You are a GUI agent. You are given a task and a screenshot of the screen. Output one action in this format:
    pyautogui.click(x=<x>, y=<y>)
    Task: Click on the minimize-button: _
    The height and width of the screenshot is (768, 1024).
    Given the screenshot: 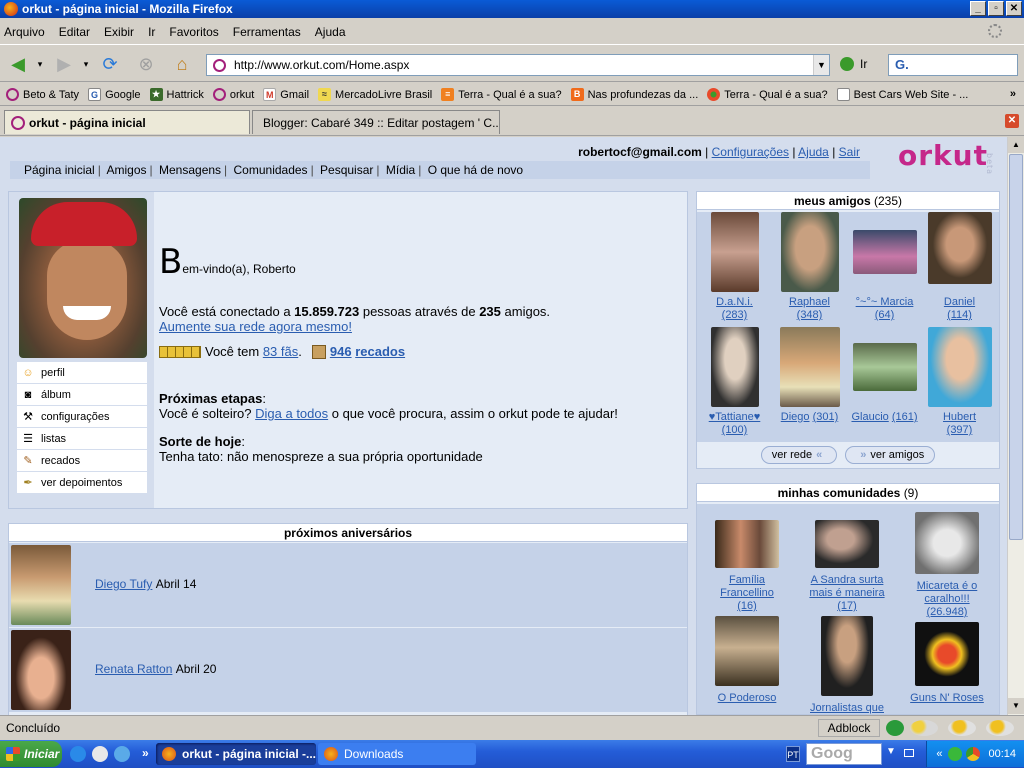 What is the action you would take?
    pyautogui.click(x=978, y=8)
    